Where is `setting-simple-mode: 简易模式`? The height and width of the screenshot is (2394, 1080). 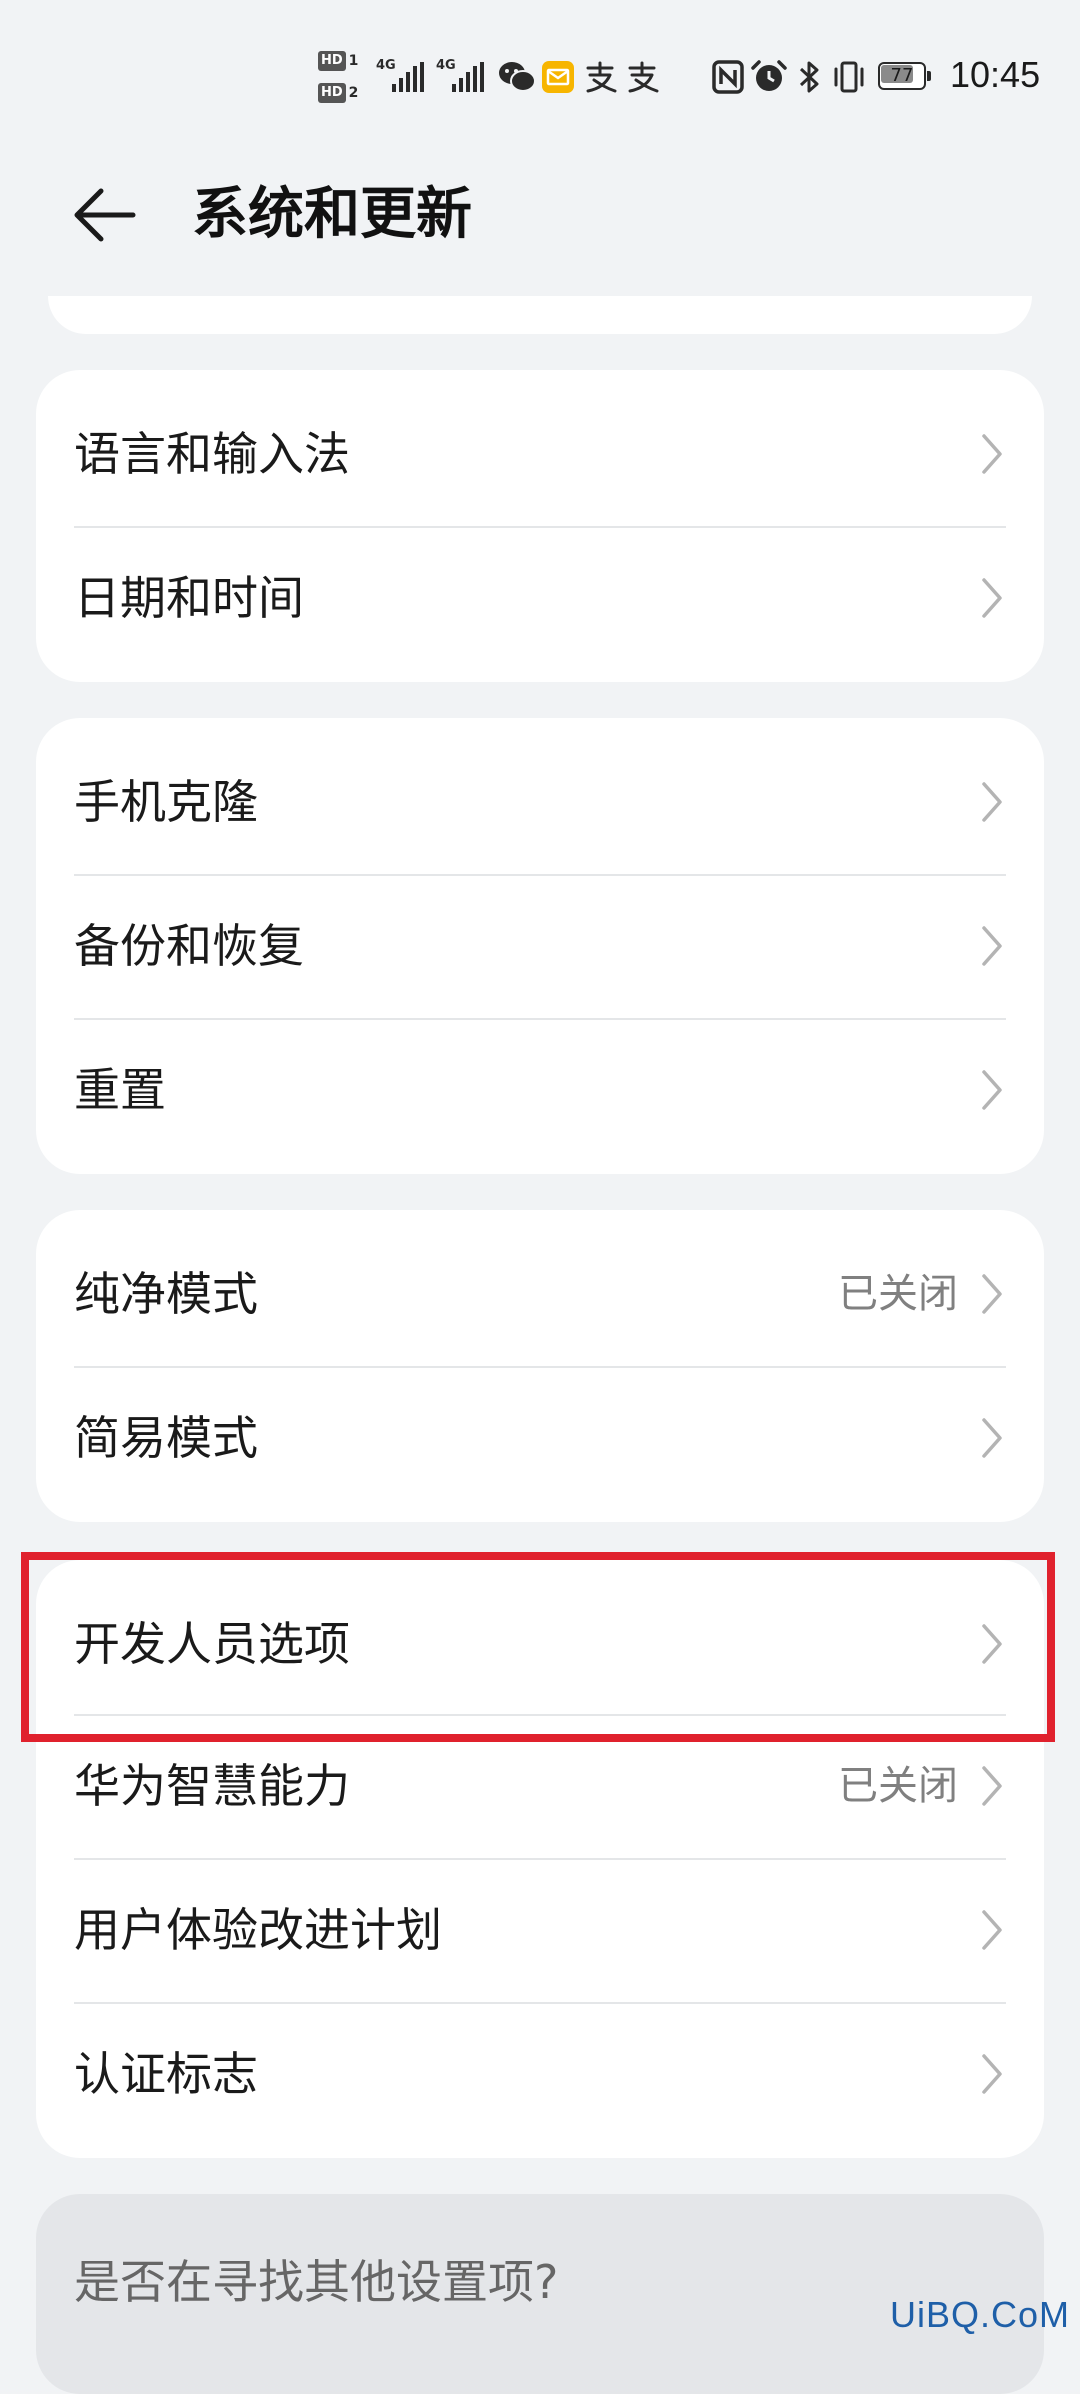 setting-simple-mode: 简易模式 is located at coordinates (540, 1438).